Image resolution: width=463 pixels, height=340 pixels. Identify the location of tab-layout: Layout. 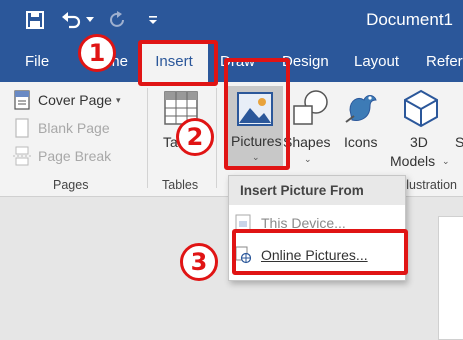
(376, 62).